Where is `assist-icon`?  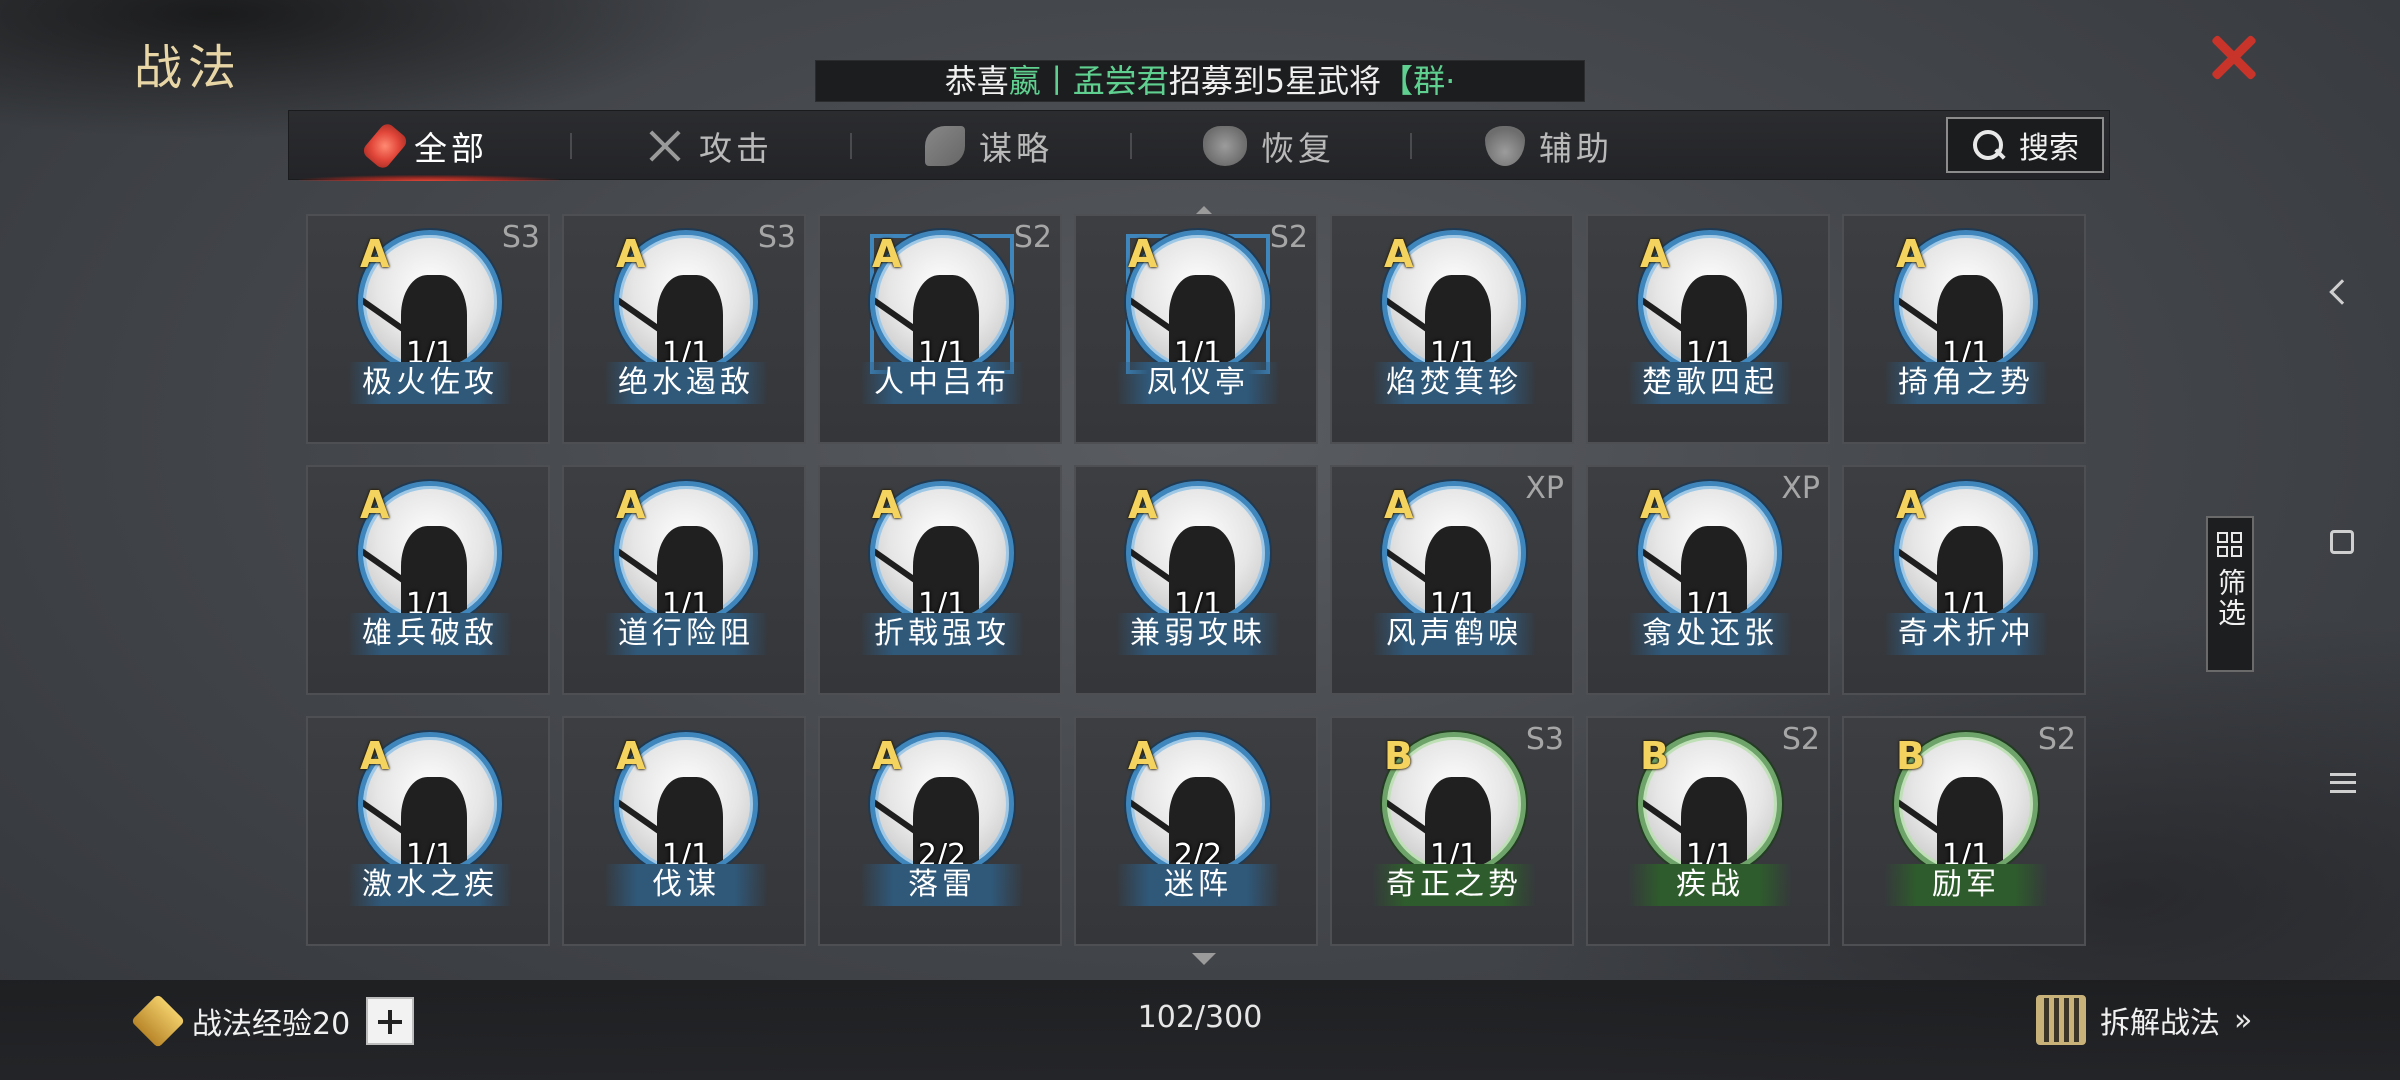 assist-icon is located at coordinates (1505, 146).